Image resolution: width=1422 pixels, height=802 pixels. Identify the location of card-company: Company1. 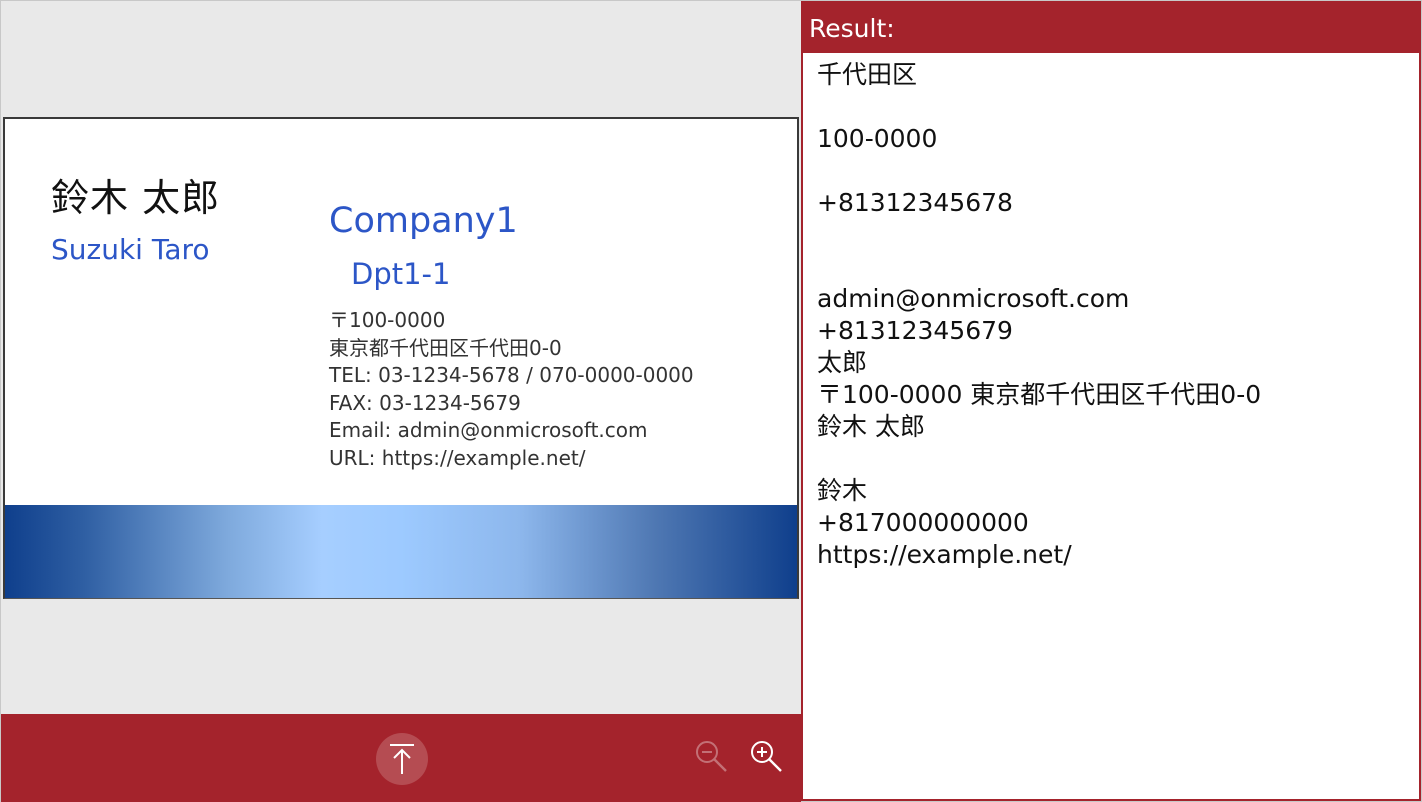
(423, 221).